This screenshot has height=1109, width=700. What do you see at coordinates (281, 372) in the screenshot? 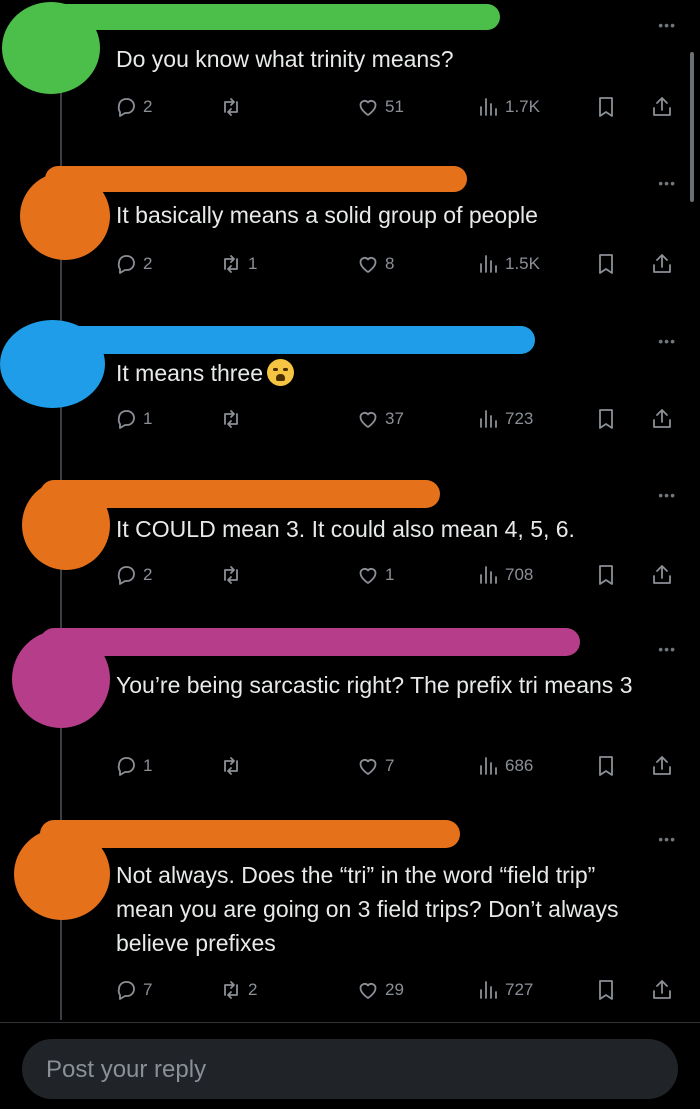
I see `loudly-crying-face-icon` at bounding box center [281, 372].